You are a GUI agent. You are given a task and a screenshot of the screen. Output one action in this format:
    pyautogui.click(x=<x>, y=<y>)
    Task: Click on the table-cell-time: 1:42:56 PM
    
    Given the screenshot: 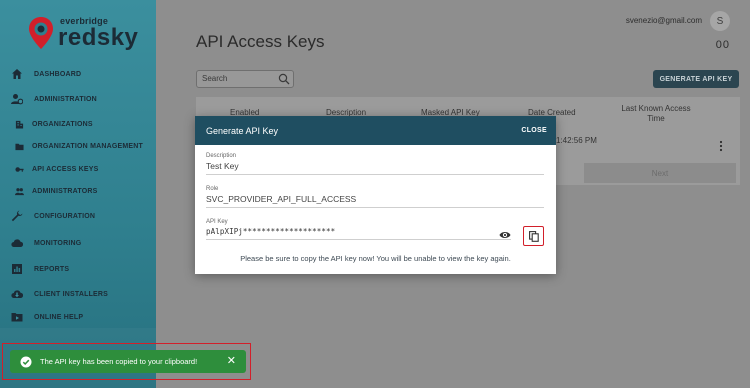 What is the action you would take?
    pyautogui.click(x=576, y=140)
    